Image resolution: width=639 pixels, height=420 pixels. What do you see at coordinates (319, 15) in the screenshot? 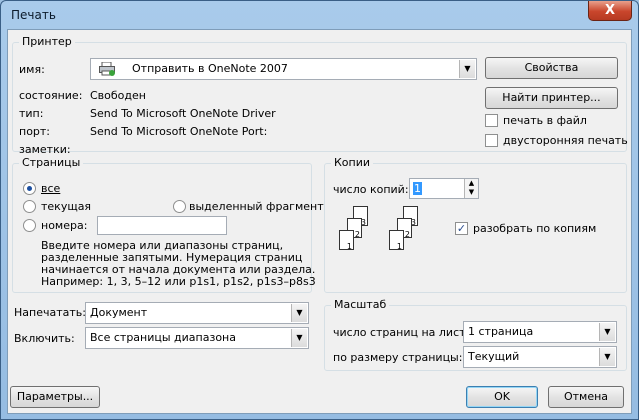
I see `title-bar: Печать X` at bounding box center [319, 15].